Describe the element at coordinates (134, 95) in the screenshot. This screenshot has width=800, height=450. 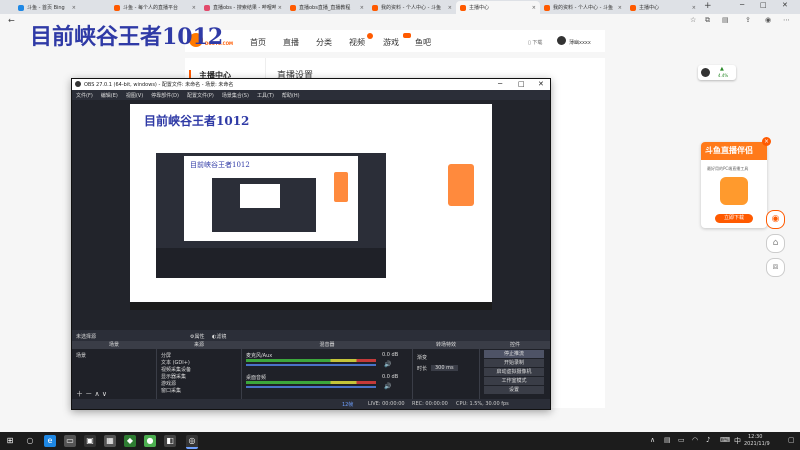
I see `menu-view: 视图(V)` at that location.